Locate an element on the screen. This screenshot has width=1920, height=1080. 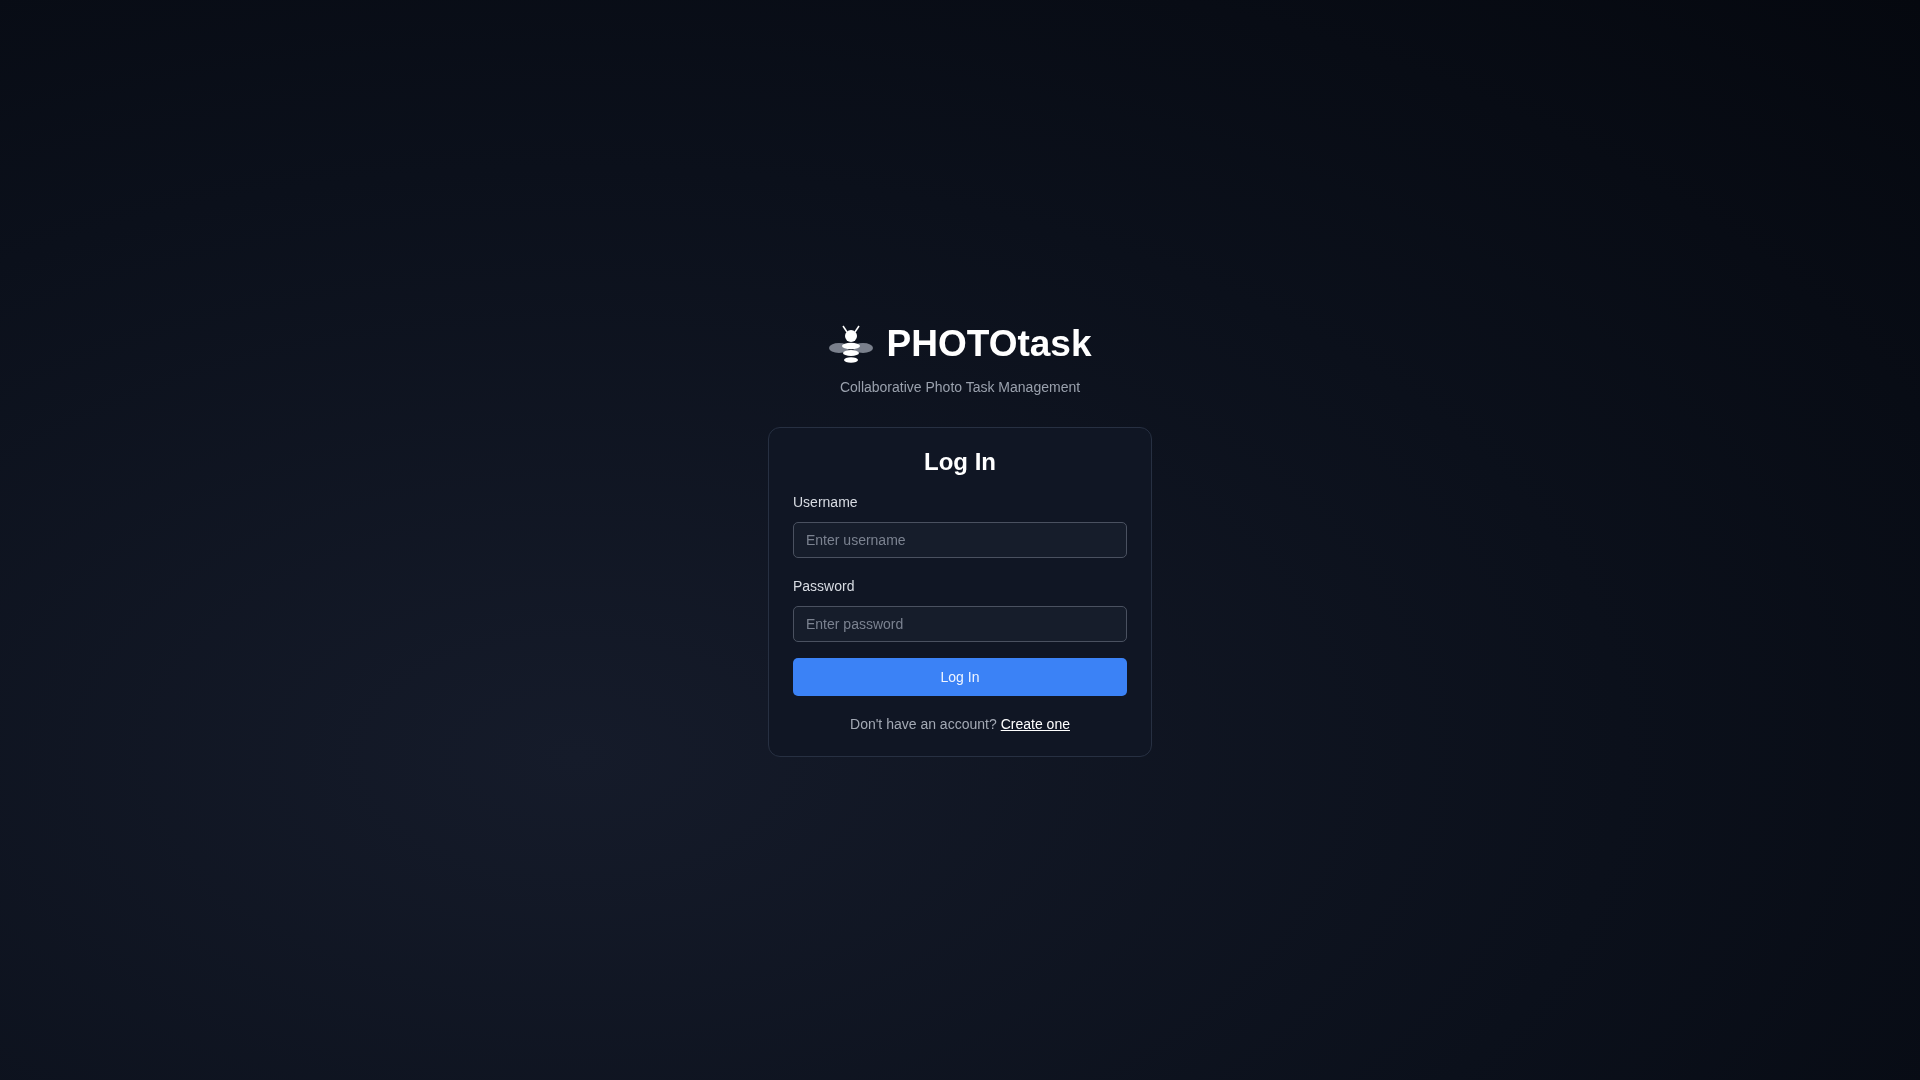
bee-icon is located at coordinates (850, 344).